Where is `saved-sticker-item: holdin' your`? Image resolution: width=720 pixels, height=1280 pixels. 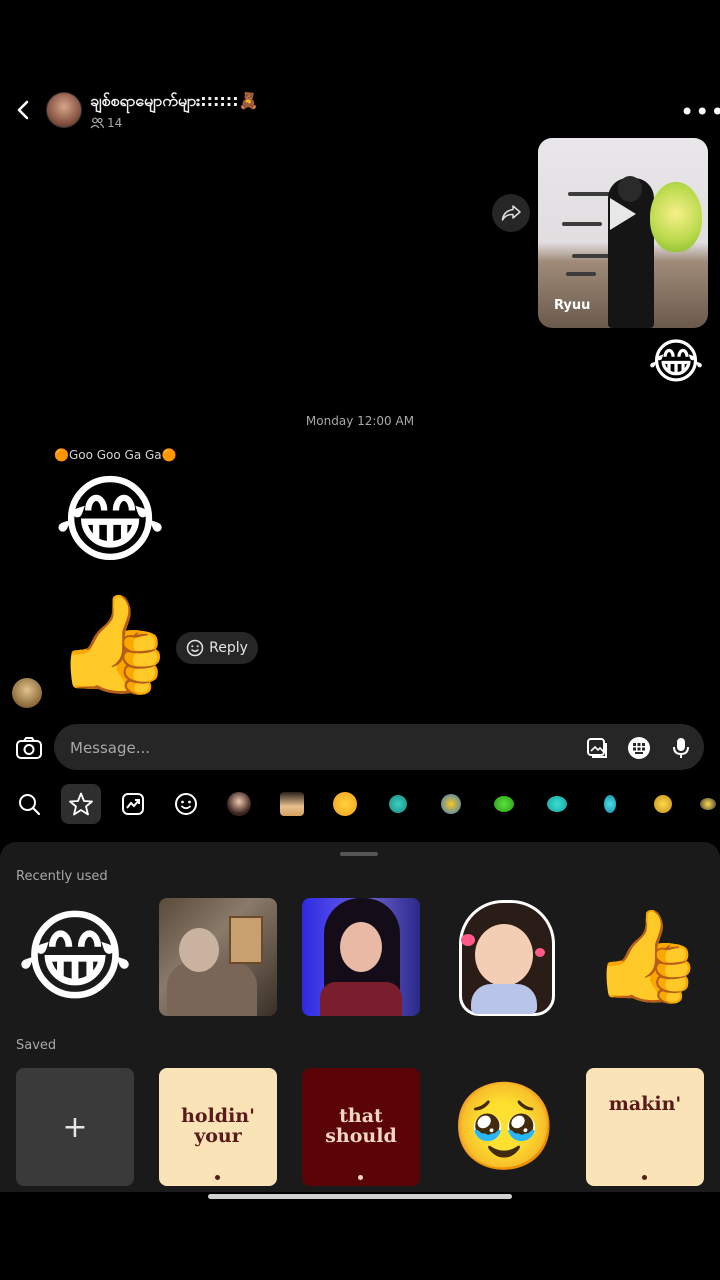 saved-sticker-item: holdin' your is located at coordinates (218, 1127).